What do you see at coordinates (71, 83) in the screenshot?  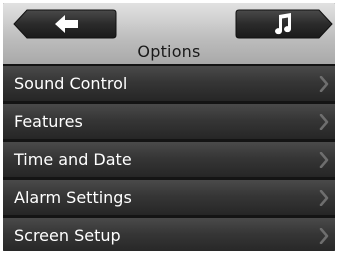 I see `menu-item-label: Sound Control` at bounding box center [71, 83].